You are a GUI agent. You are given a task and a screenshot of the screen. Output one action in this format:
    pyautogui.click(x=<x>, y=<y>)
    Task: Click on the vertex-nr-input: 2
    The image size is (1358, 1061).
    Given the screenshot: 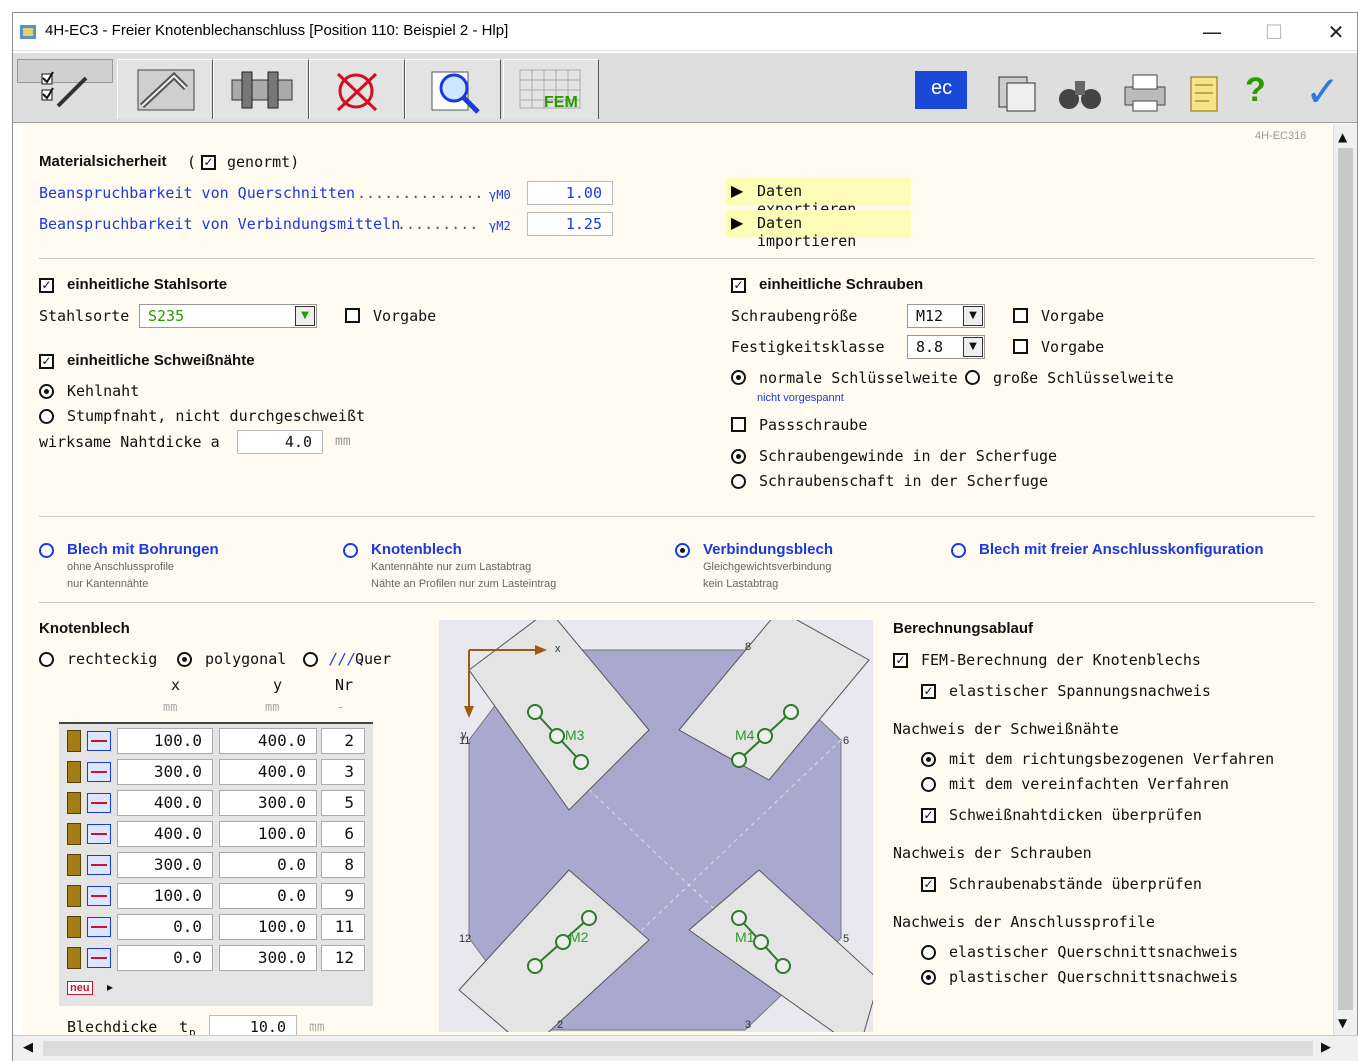 What is the action you would take?
    pyautogui.click(x=343, y=741)
    